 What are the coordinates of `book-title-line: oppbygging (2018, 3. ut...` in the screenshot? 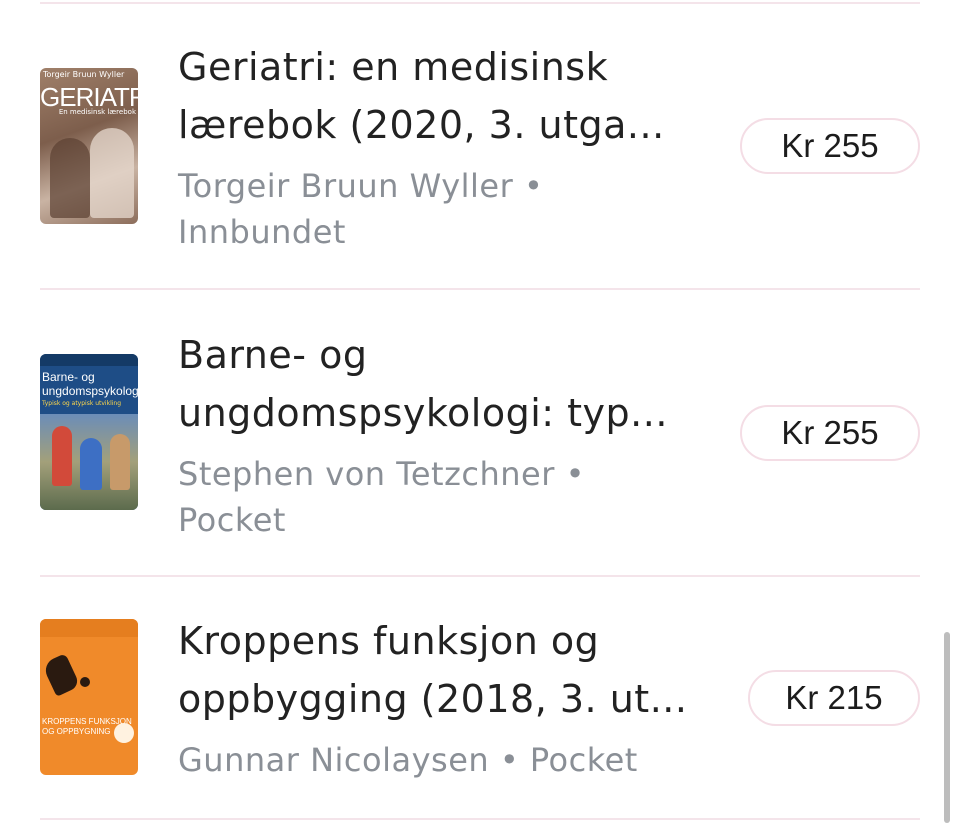 It's located at (433, 699).